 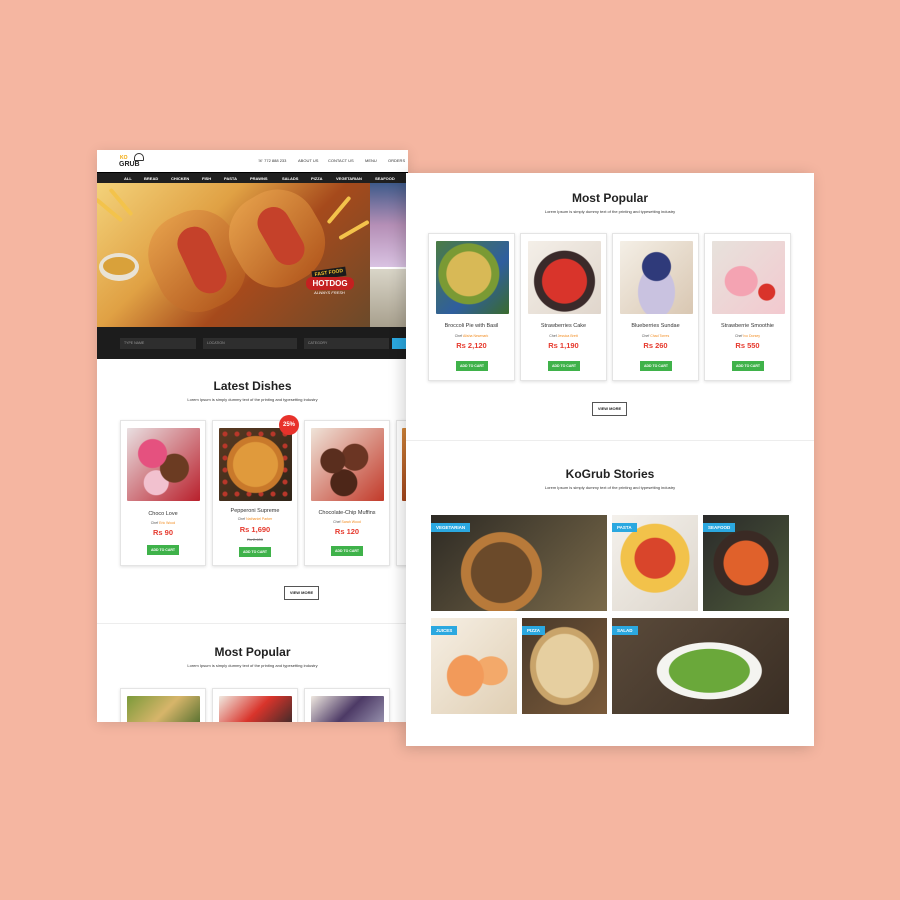 I want to click on story-tile-vegetarian: VEGETARIAN, so click(x=519, y=563).